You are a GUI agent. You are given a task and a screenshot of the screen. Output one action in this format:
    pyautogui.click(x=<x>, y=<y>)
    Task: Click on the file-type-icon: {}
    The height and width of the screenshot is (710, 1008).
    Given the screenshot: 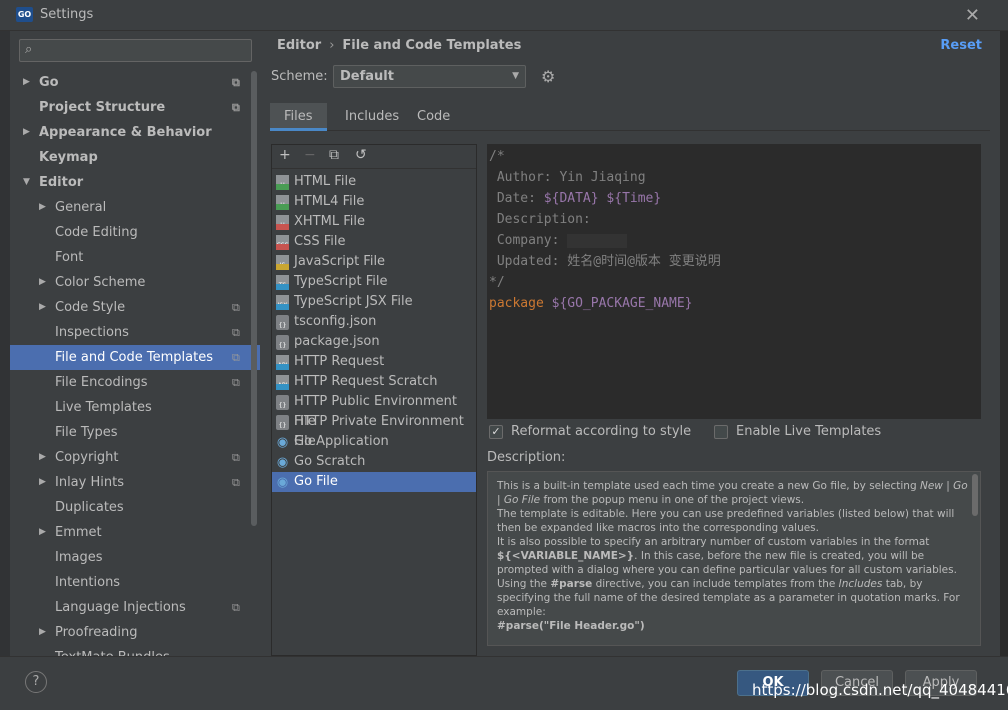 What is the action you would take?
    pyautogui.click(x=282, y=342)
    